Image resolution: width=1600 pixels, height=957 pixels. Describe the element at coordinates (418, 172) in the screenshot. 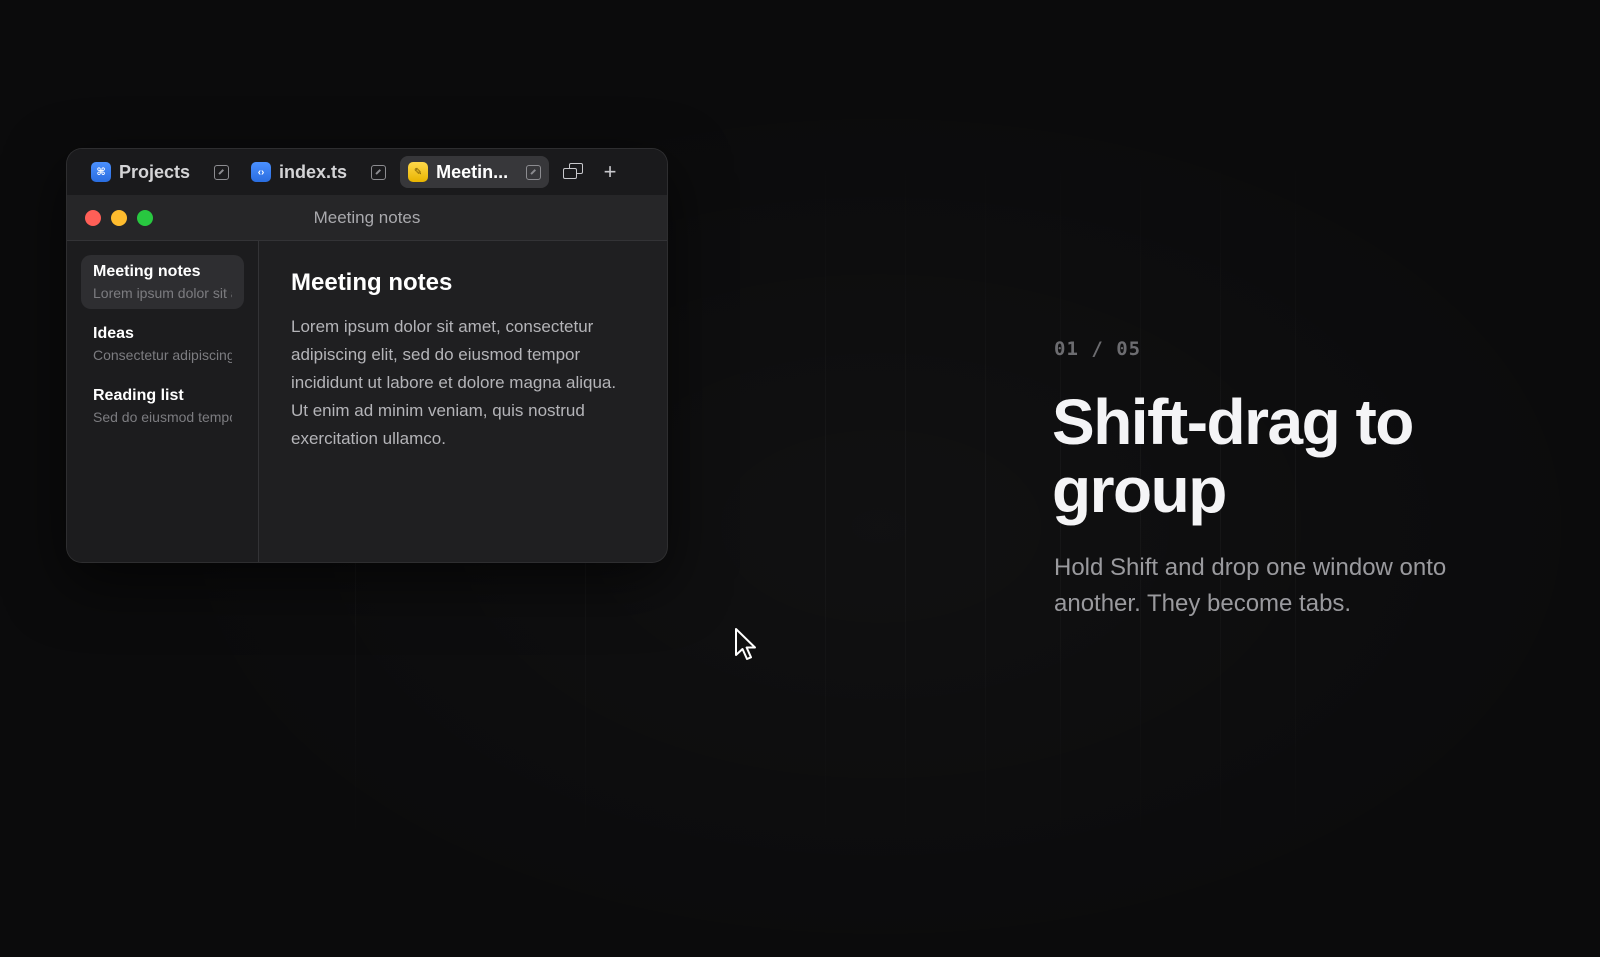

I see `notes-icon: ✎` at that location.